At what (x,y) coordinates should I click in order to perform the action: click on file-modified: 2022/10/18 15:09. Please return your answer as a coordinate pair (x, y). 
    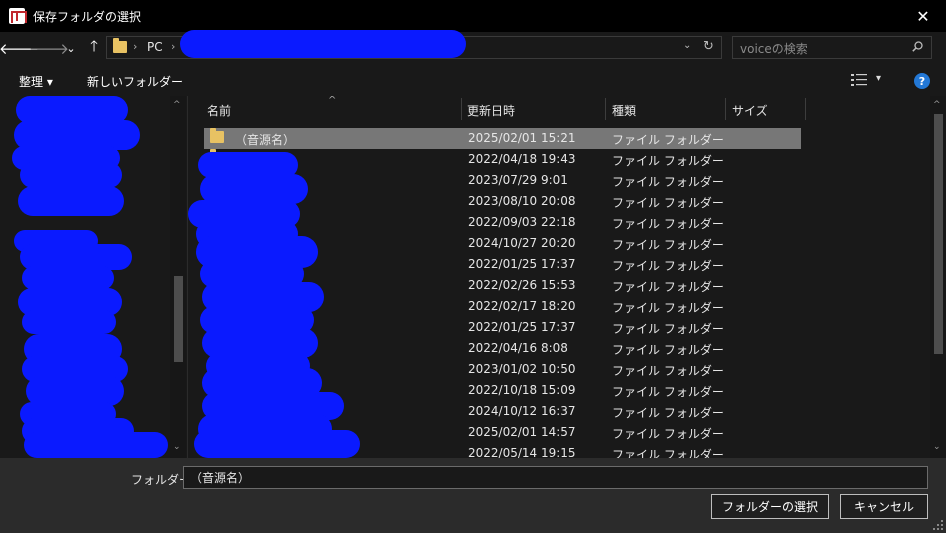
    Looking at the image, I should click on (522, 390).